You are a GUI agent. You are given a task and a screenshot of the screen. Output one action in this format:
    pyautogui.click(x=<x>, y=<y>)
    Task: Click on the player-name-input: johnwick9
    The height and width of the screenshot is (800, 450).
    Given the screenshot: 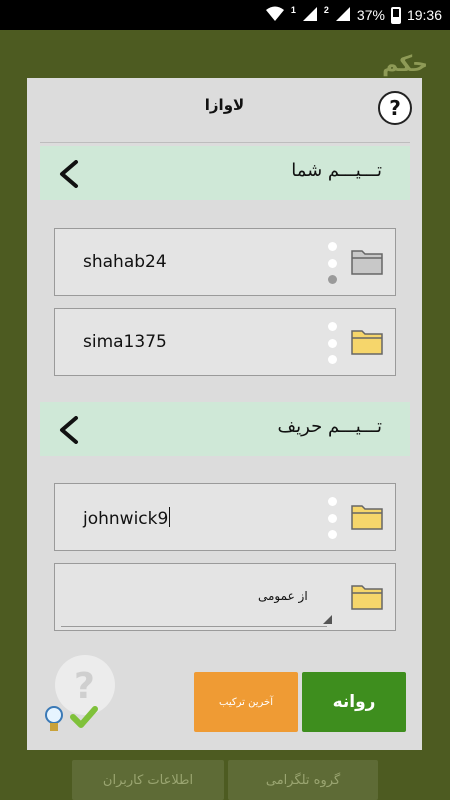 What is the action you would take?
    pyautogui.click(x=127, y=518)
    